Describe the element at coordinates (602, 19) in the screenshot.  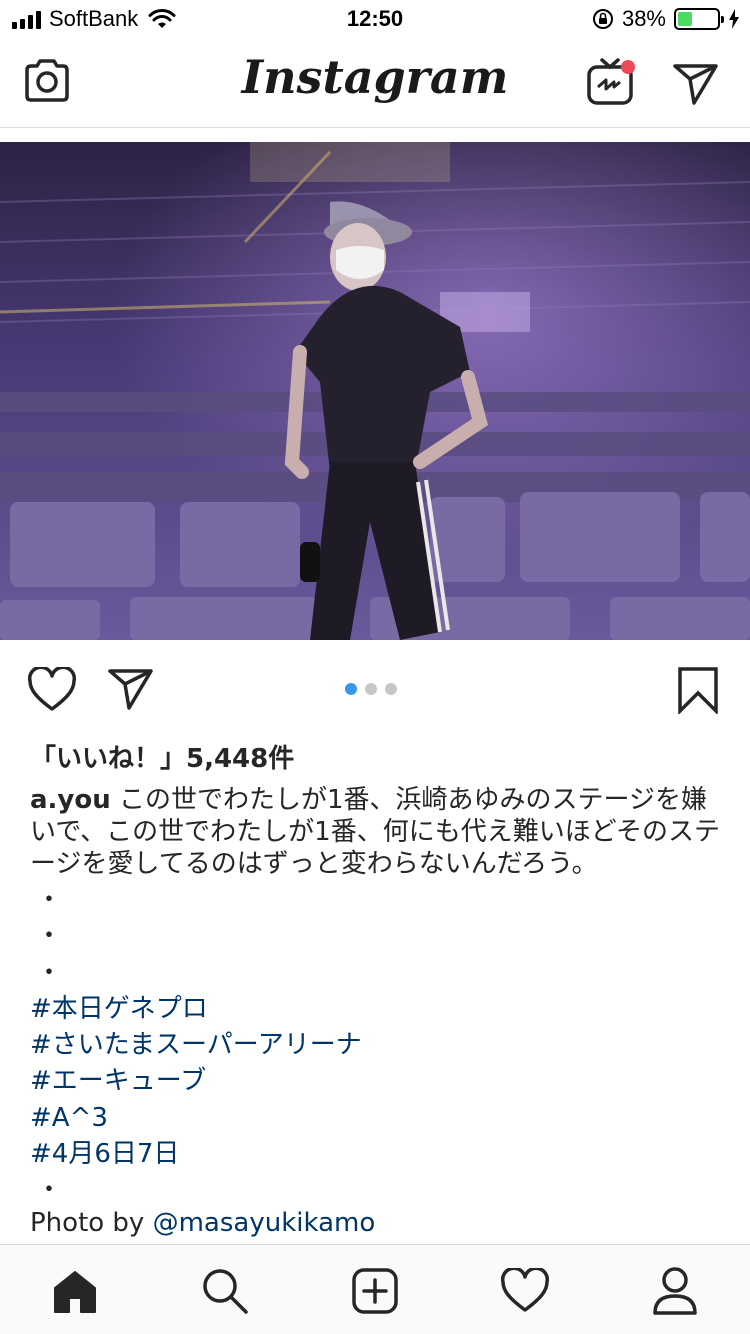
I see `orientation-lock-icon` at that location.